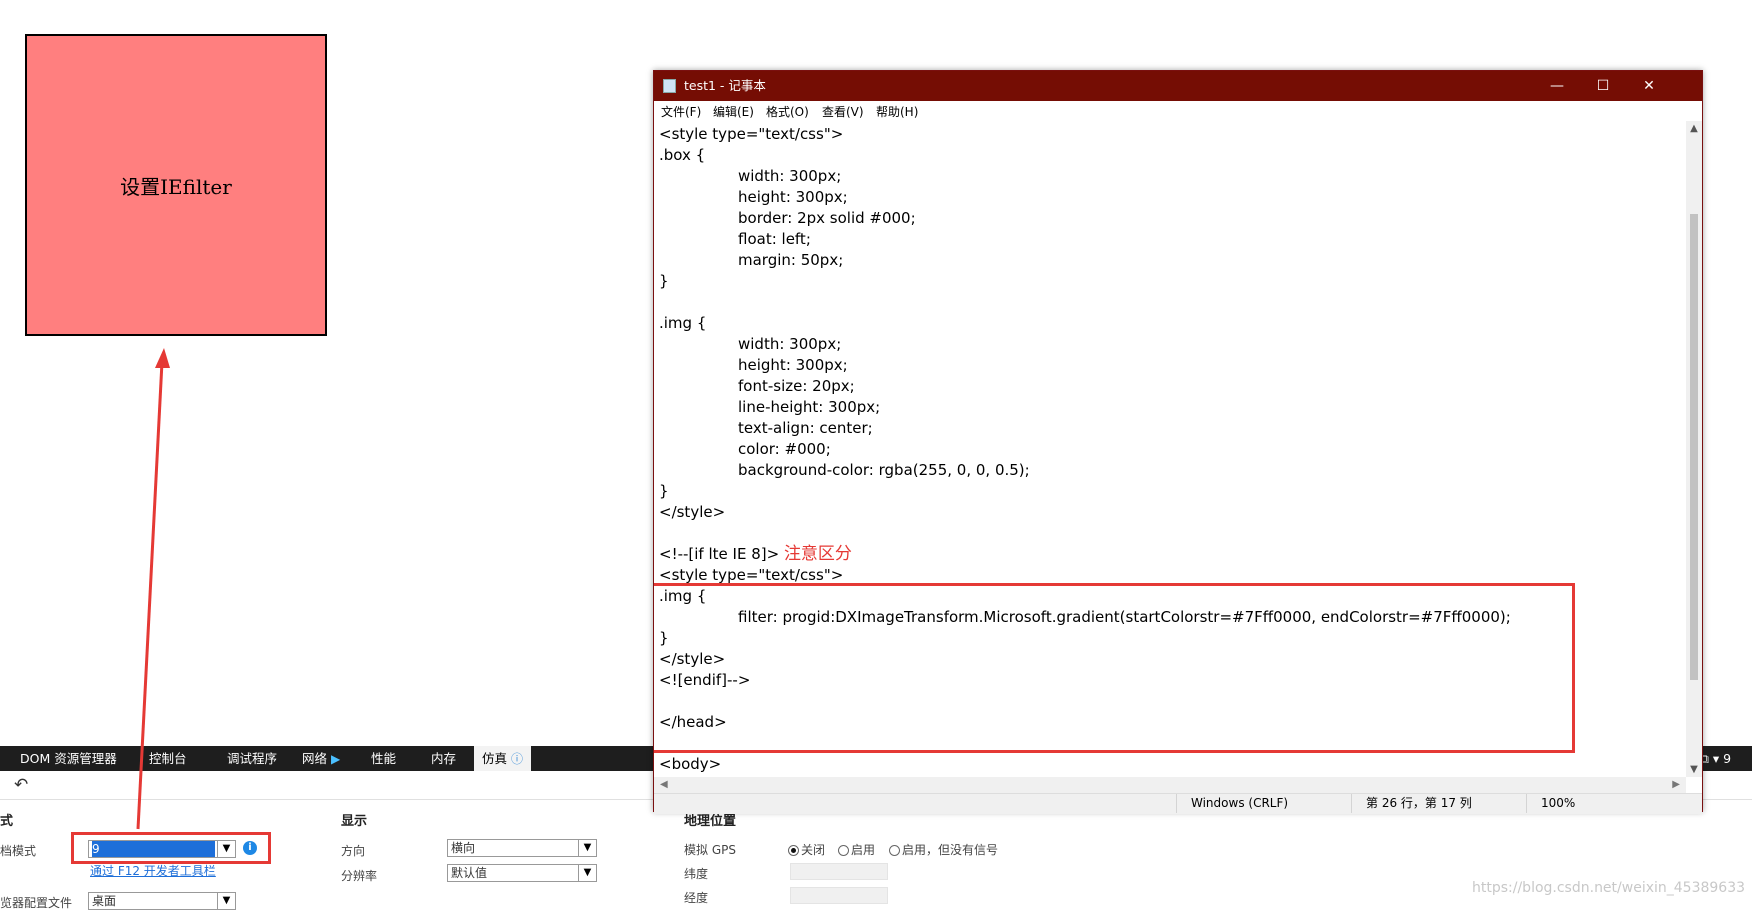  I want to click on f12-toolbar-link: 通过 F12 开发者工具栏, so click(153, 870).